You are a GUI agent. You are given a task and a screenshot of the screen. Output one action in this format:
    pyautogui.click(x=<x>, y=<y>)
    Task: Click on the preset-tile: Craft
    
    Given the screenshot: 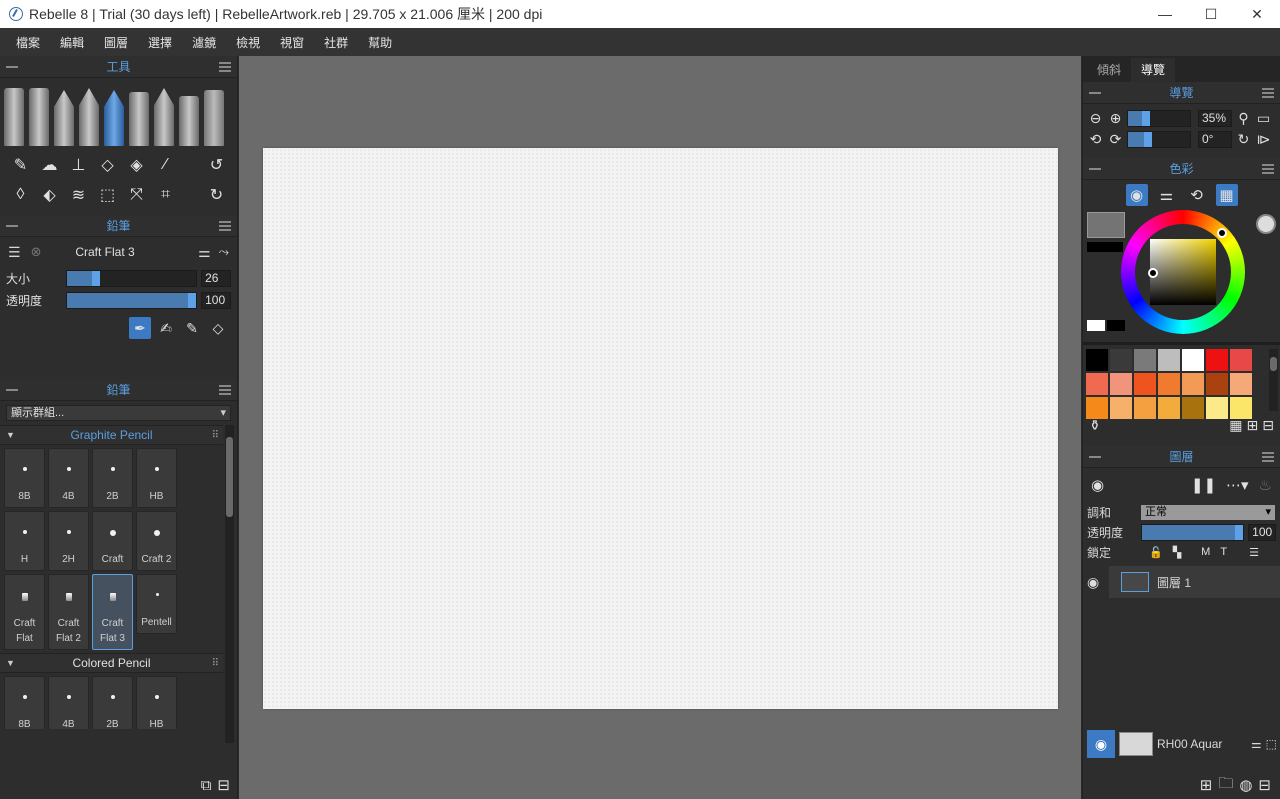 What is the action you would take?
    pyautogui.click(x=112, y=541)
    